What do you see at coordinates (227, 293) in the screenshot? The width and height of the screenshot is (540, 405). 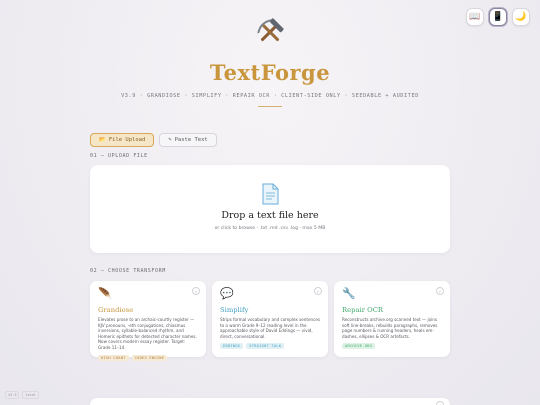 I see `speech-bubble-icon: 💬` at bounding box center [227, 293].